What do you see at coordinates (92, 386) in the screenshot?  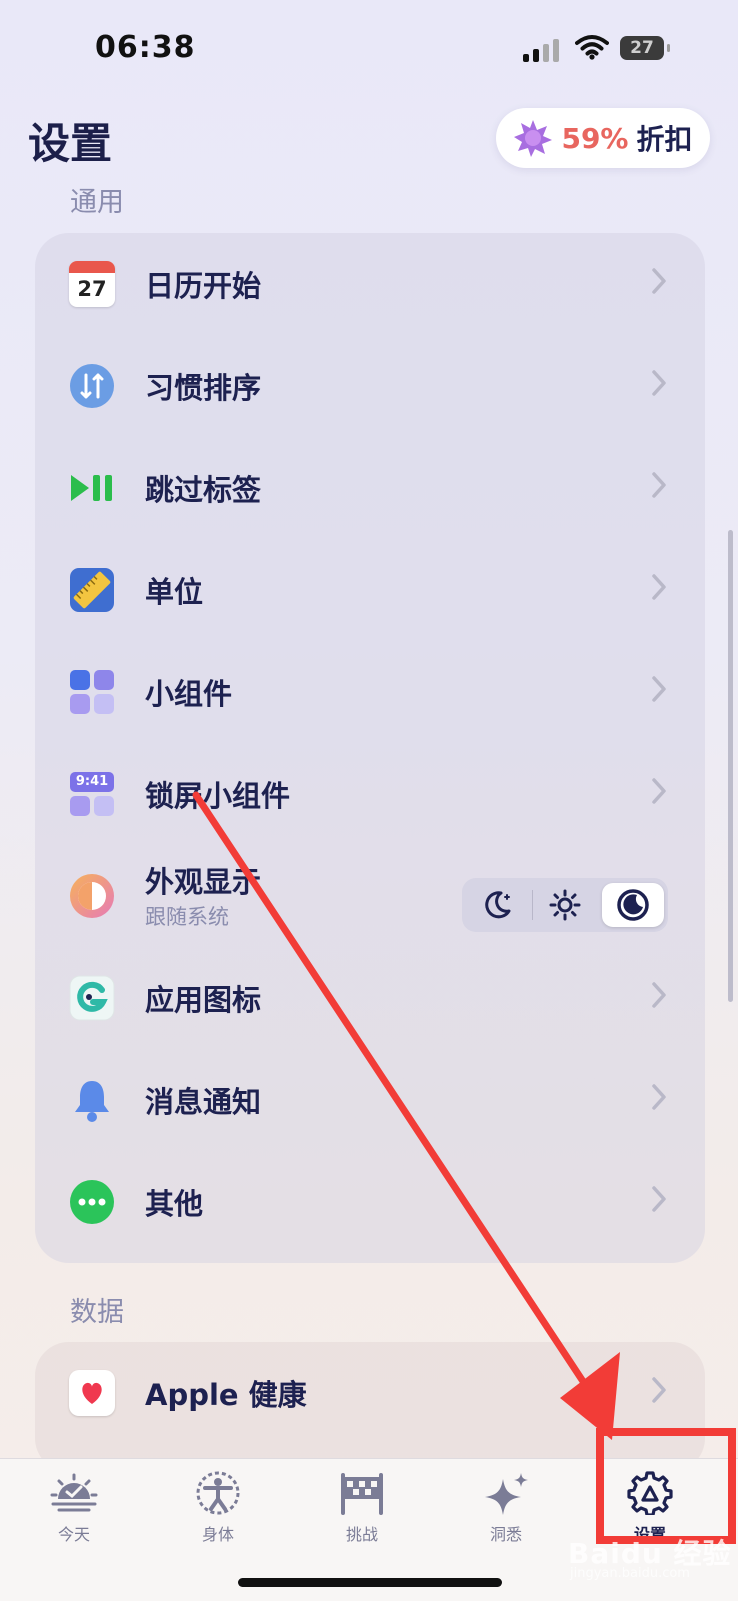 I see `sort-icon` at bounding box center [92, 386].